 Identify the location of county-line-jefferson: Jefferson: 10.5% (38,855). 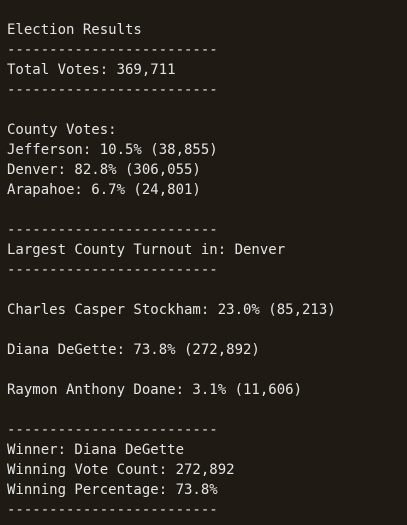
(112, 150).